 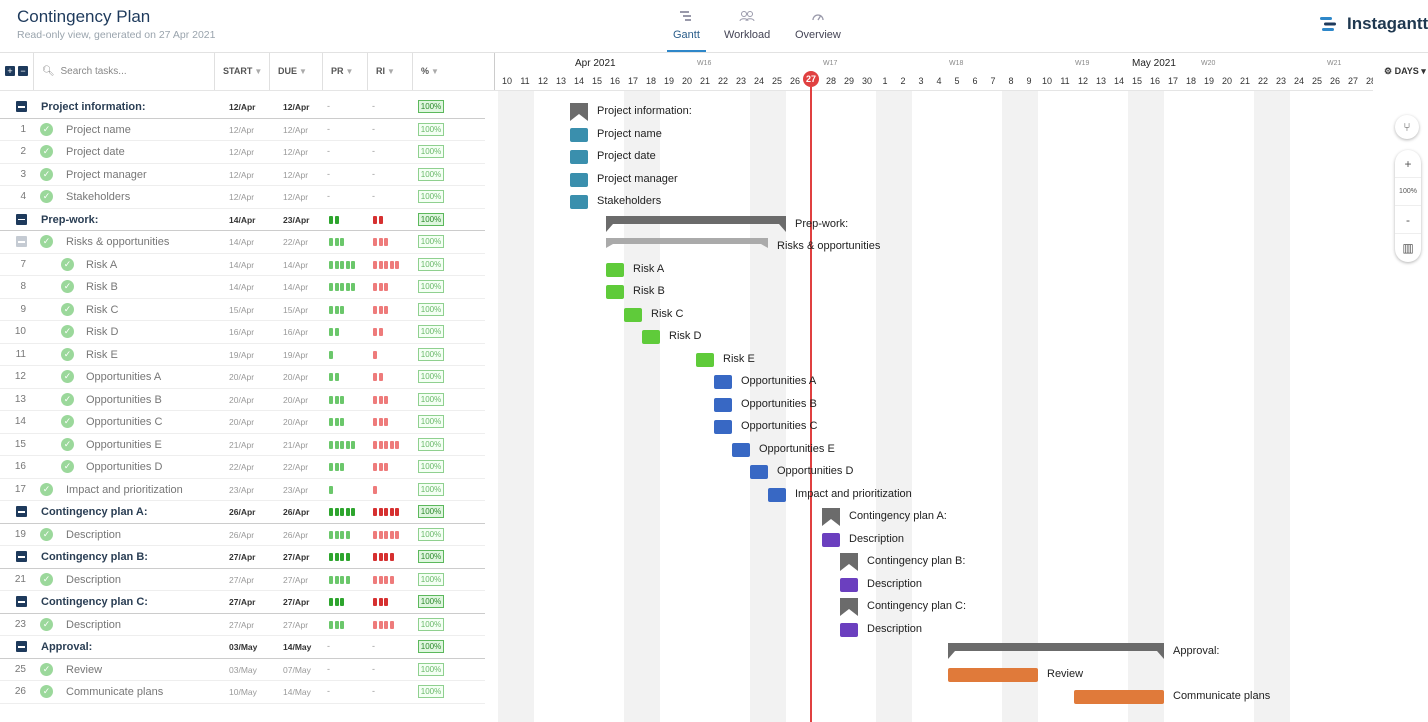 What do you see at coordinates (1407, 127) in the screenshot?
I see `dependencies-button: ⑂` at bounding box center [1407, 127].